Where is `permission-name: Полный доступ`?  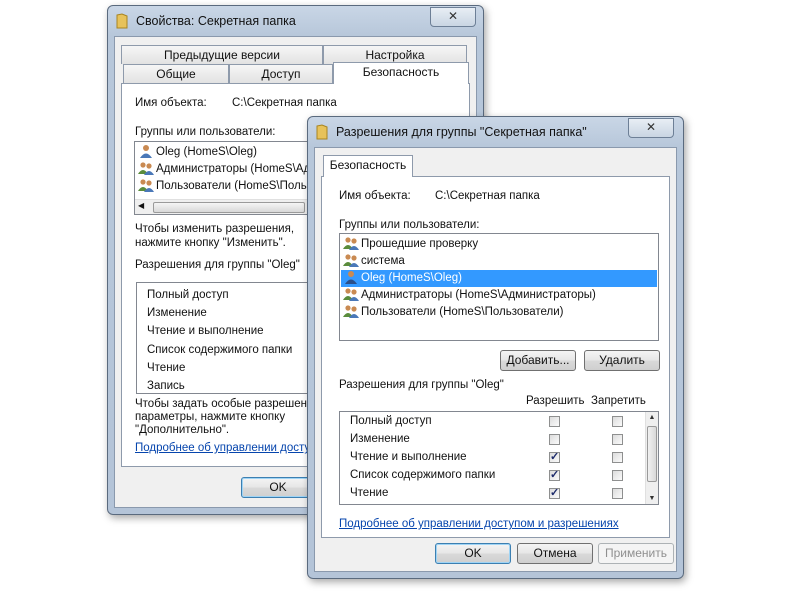
permission-name: Полный доступ is located at coordinates (391, 421).